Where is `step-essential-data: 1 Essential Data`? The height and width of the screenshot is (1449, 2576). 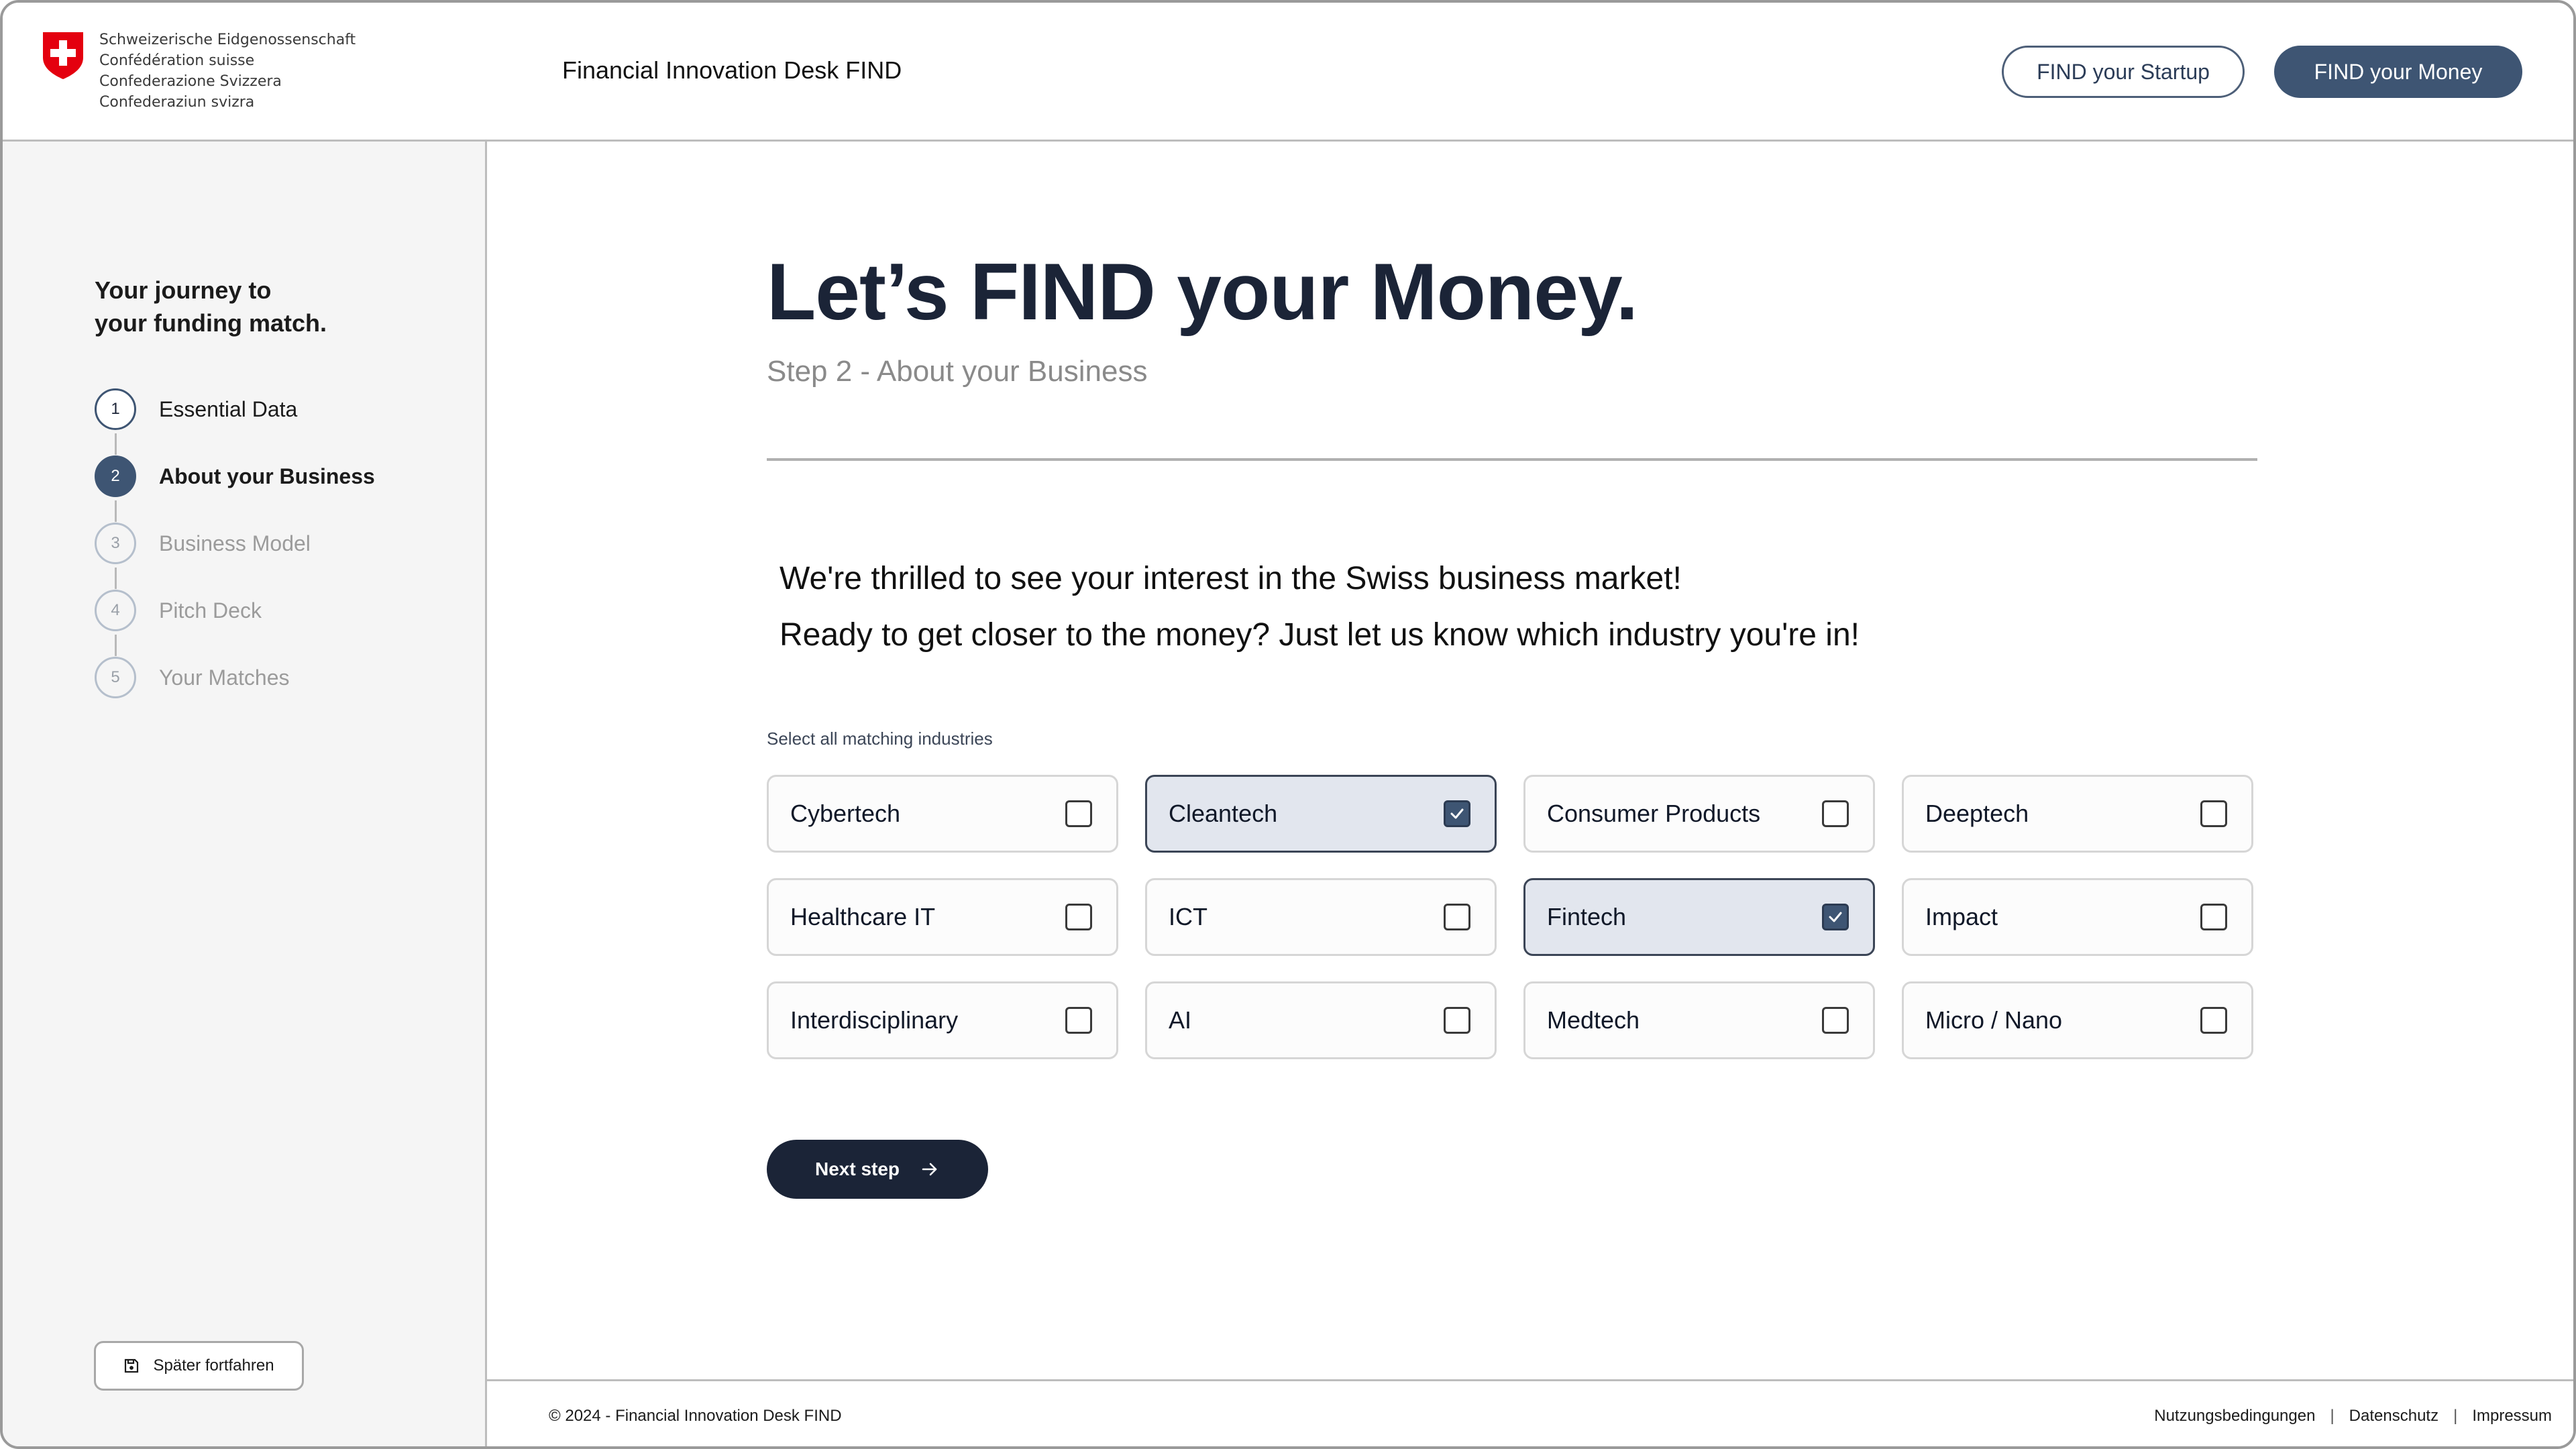
step-essential-data: 1 Essential Data is located at coordinates (196, 409).